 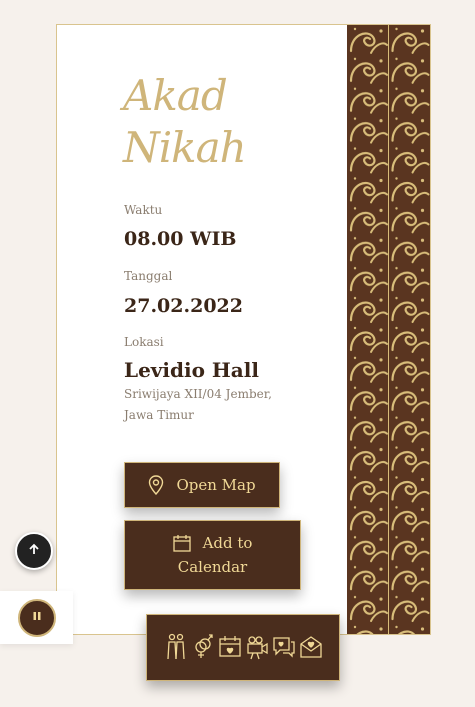 What do you see at coordinates (180, 239) in the screenshot?
I see `time-value: 08.00 WIB` at bounding box center [180, 239].